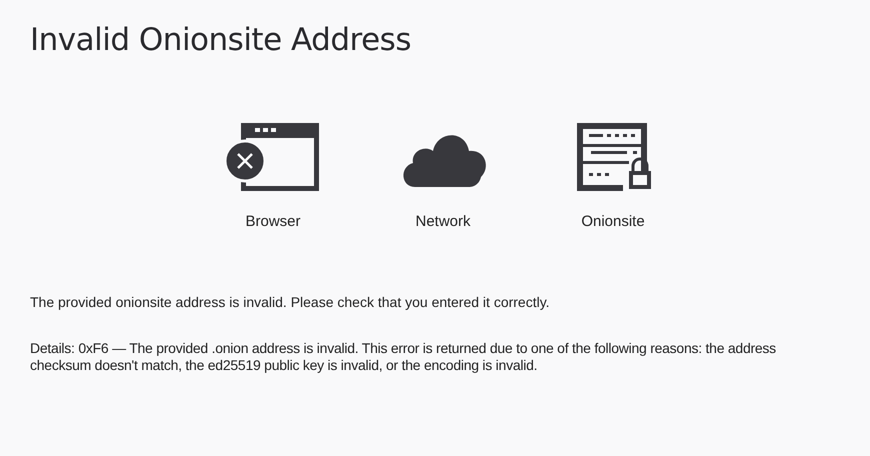 The image size is (870, 456). What do you see at coordinates (221, 40) in the screenshot?
I see `page-title: Invalid Onionsite Address` at bounding box center [221, 40].